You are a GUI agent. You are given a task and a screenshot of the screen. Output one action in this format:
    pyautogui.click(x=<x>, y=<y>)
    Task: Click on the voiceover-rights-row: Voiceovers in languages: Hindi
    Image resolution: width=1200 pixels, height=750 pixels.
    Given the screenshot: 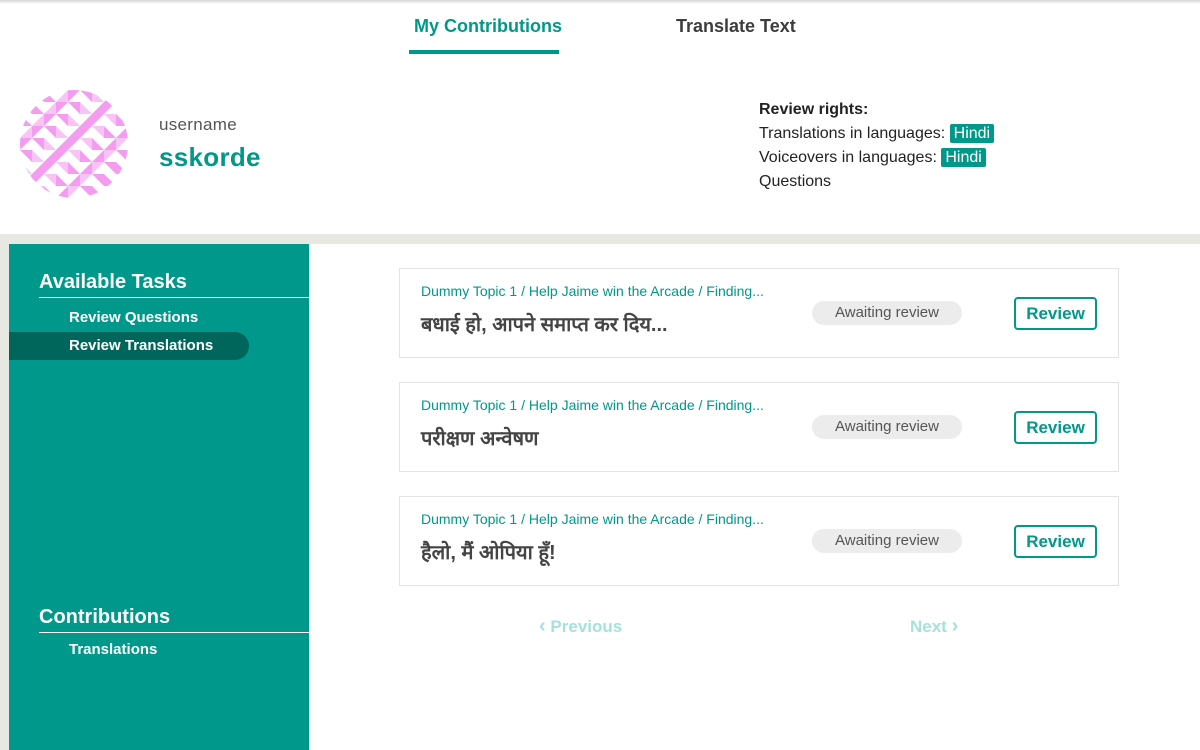 What is the action you would take?
    pyautogui.click(x=876, y=158)
    